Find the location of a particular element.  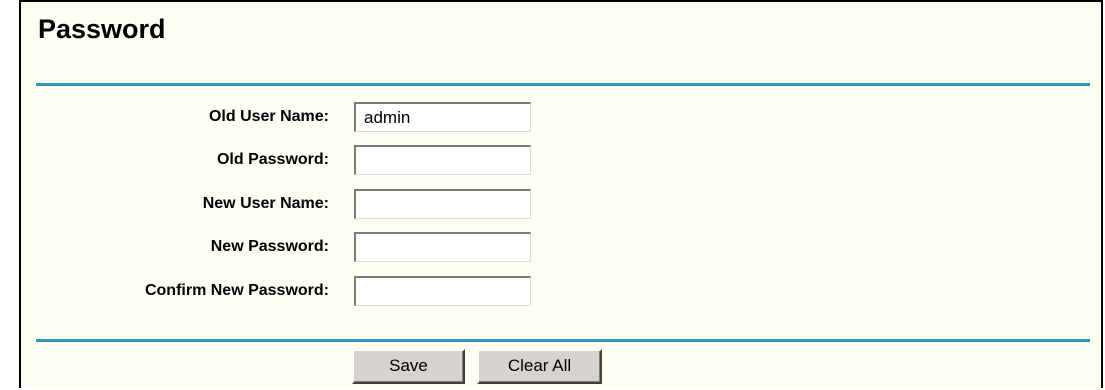

new-password-label: New Password: is located at coordinates (269, 246).